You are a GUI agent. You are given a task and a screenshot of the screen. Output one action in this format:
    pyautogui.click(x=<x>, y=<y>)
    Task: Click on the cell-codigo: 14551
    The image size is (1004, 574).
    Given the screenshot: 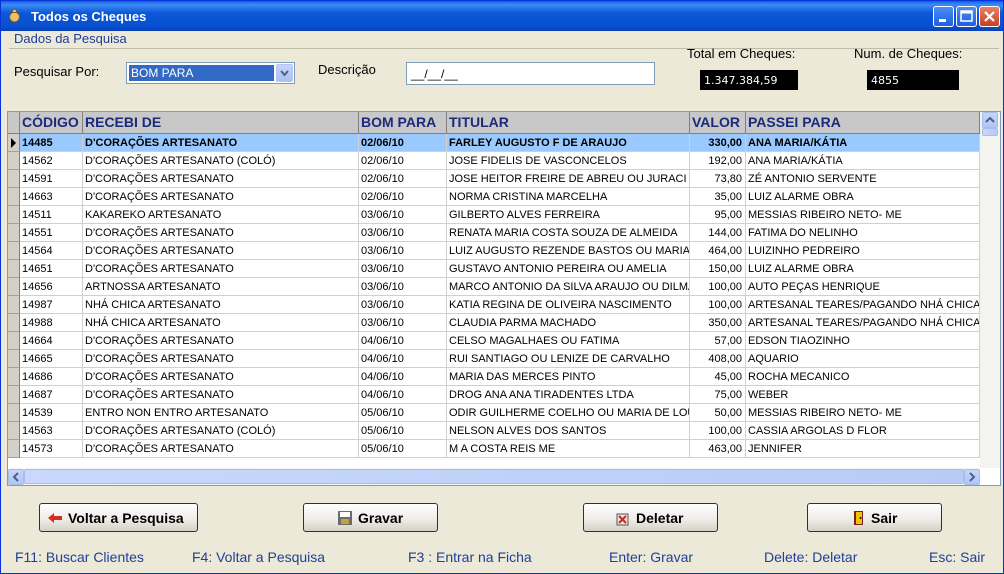 What is the action you would take?
    pyautogui.click(x=51, y=233)
    